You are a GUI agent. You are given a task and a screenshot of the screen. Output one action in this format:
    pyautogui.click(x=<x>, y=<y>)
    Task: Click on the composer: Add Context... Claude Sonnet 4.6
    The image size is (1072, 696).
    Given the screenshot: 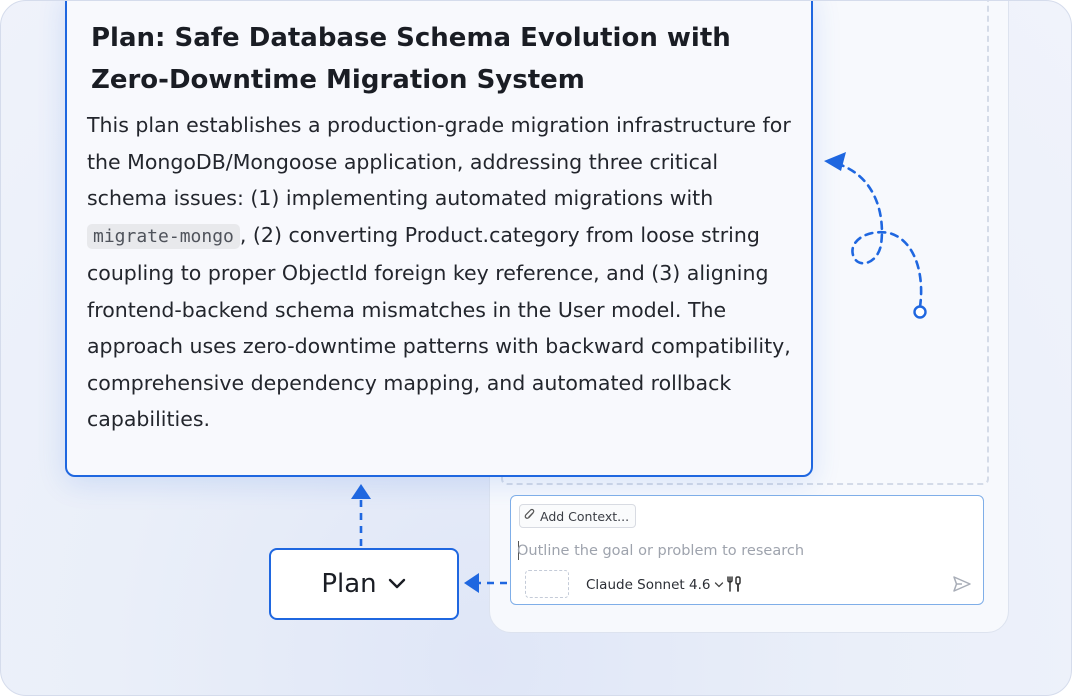 What is the action you would take?
    pyautogui.click(x=747, y=550)
    